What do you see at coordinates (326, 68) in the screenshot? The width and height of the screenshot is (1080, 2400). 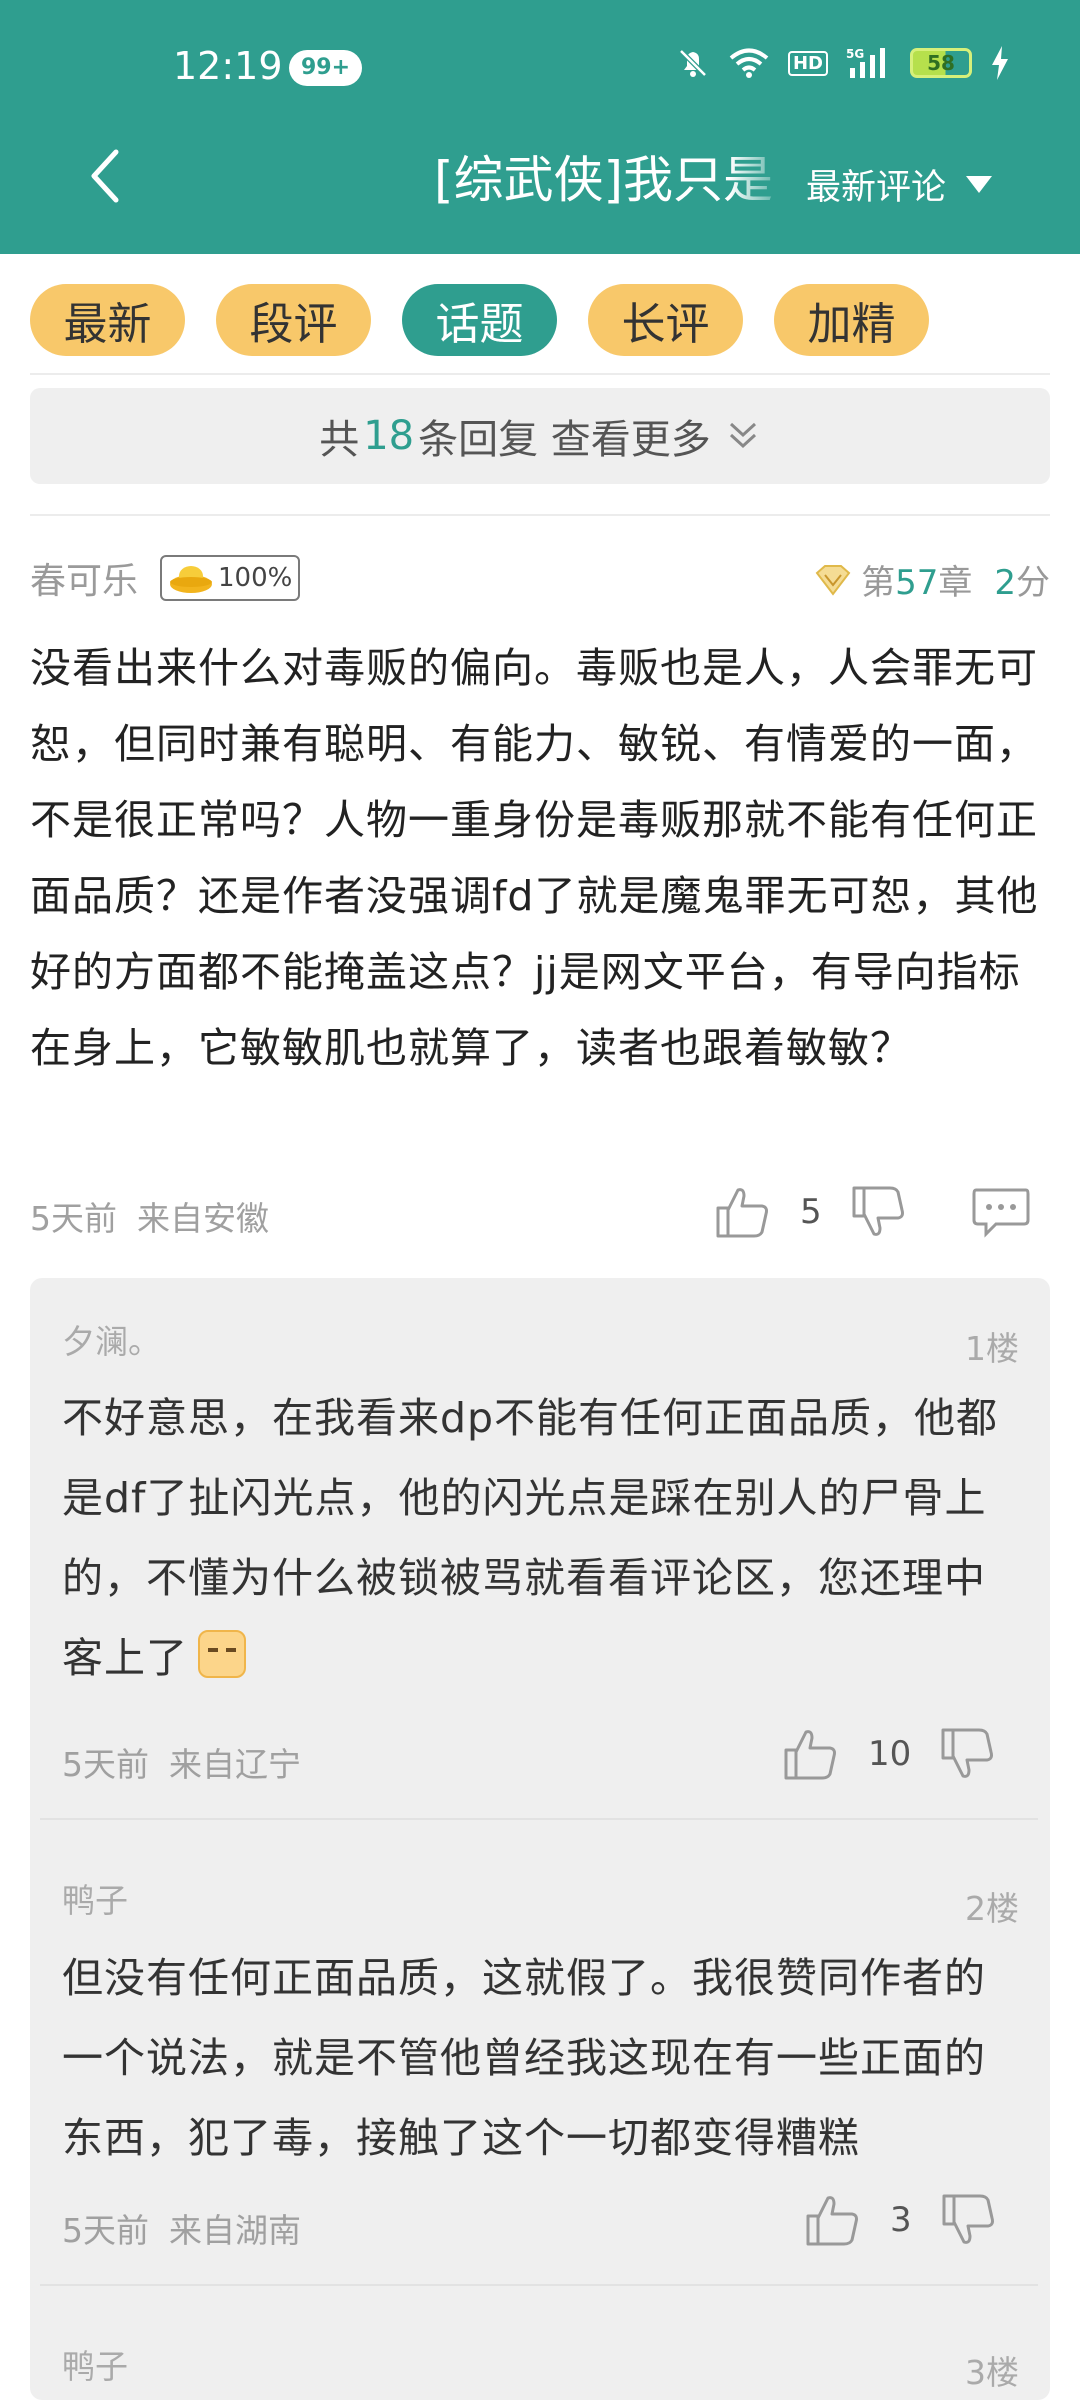 I see `notification-count-badge: 99+` at bounding box center [326, 68].